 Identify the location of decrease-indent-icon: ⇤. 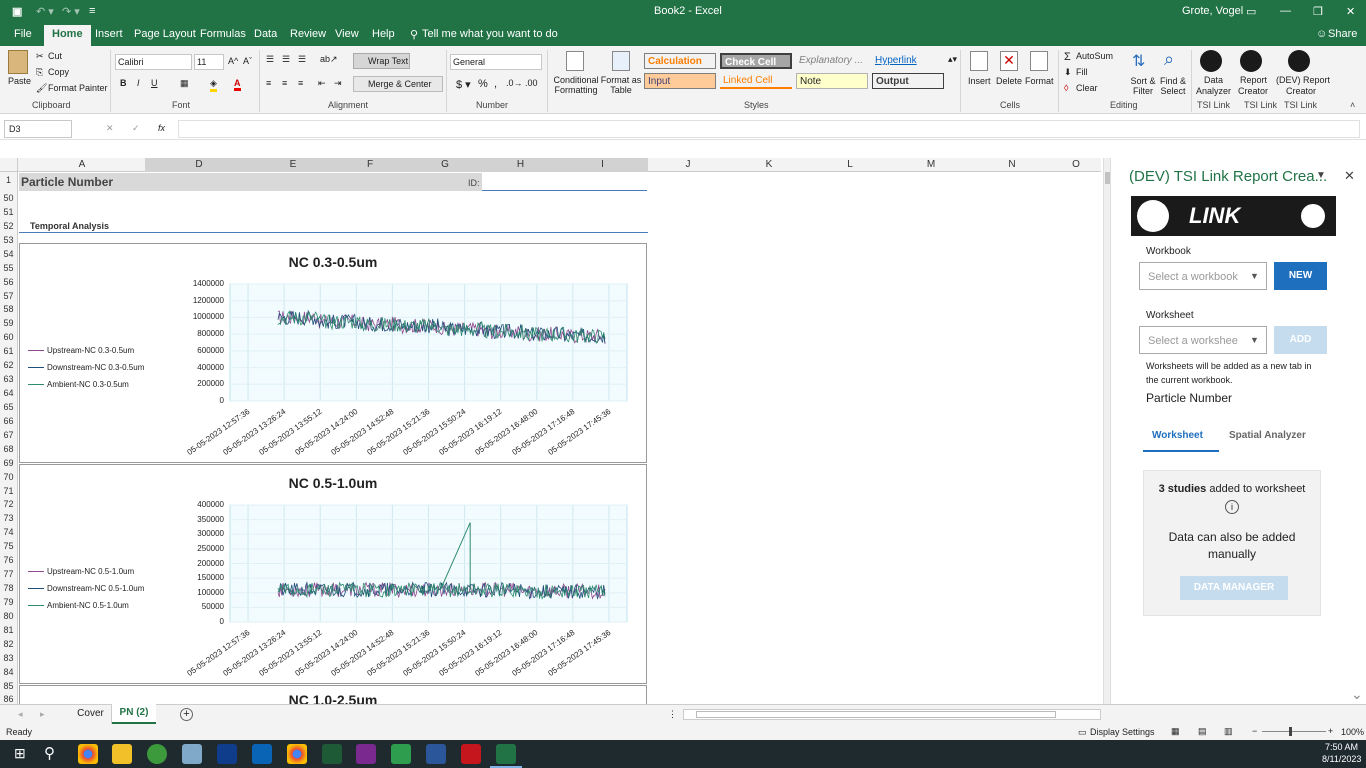
(322, 83).